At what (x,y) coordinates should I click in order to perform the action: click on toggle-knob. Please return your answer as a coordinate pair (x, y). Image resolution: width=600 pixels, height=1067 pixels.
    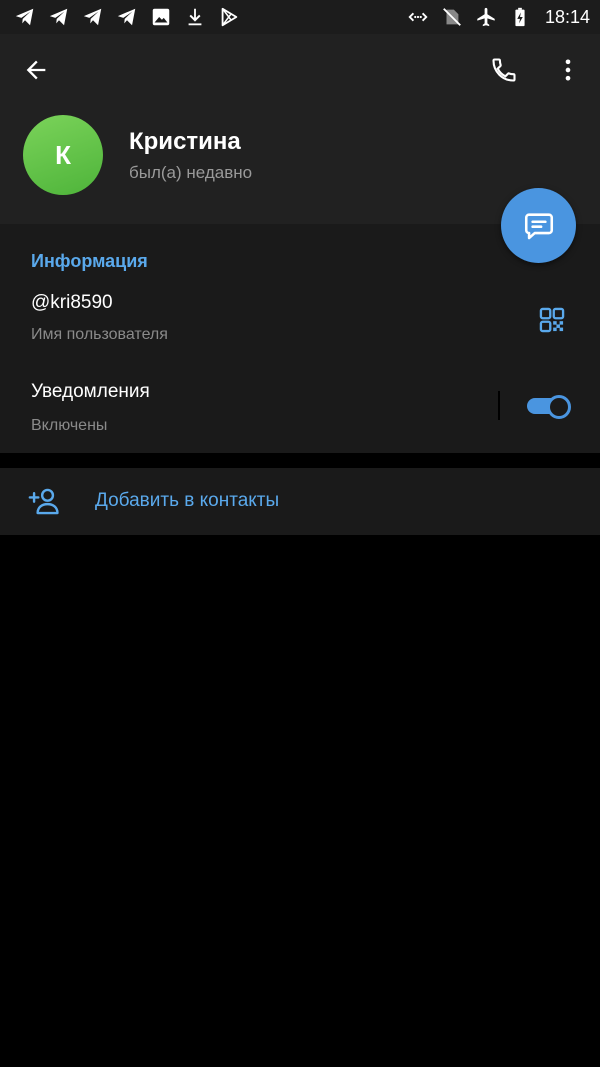
    Looking at the image, I should click on (559, 407).